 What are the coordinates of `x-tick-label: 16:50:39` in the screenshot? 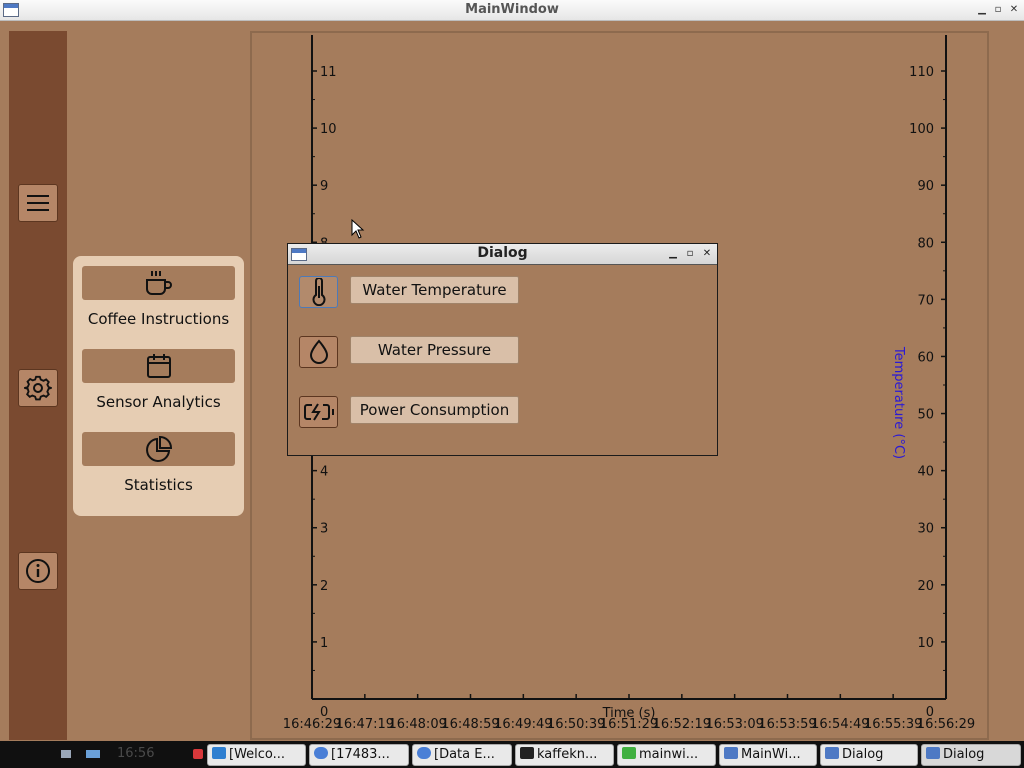 It's located at (576, 724).